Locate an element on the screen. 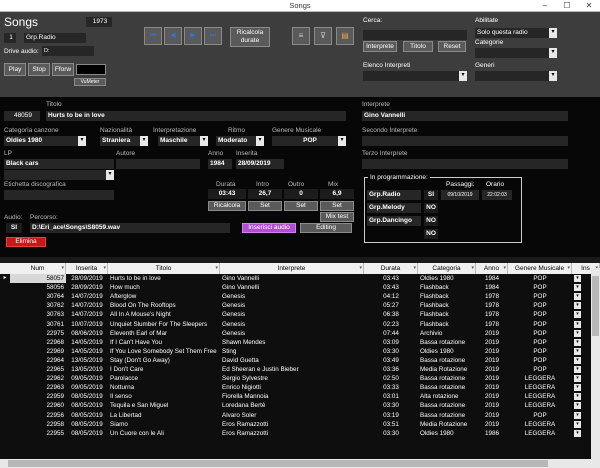  table-cell: 03:49 is located at coordinates (391, 360).